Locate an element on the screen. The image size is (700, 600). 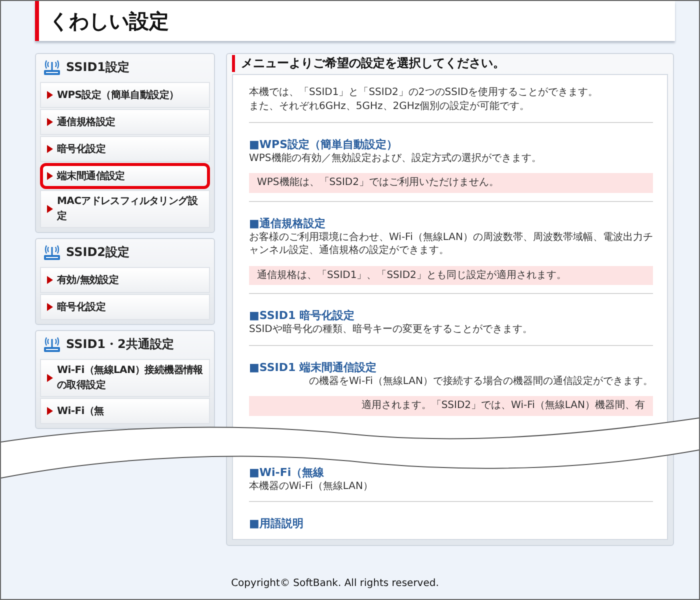
note-text: 通信規格は、「SSID1」、「SSID2」とも同じ設定が適用されます。 is located at coordinates (451, 275).